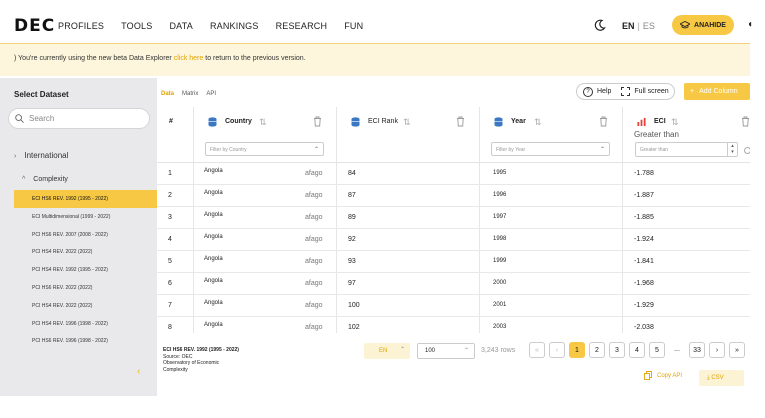  Describe the element at coordinates (45, 179) in the screenshot. I see `tree-group-complexity: ^ Complexity` at that location.